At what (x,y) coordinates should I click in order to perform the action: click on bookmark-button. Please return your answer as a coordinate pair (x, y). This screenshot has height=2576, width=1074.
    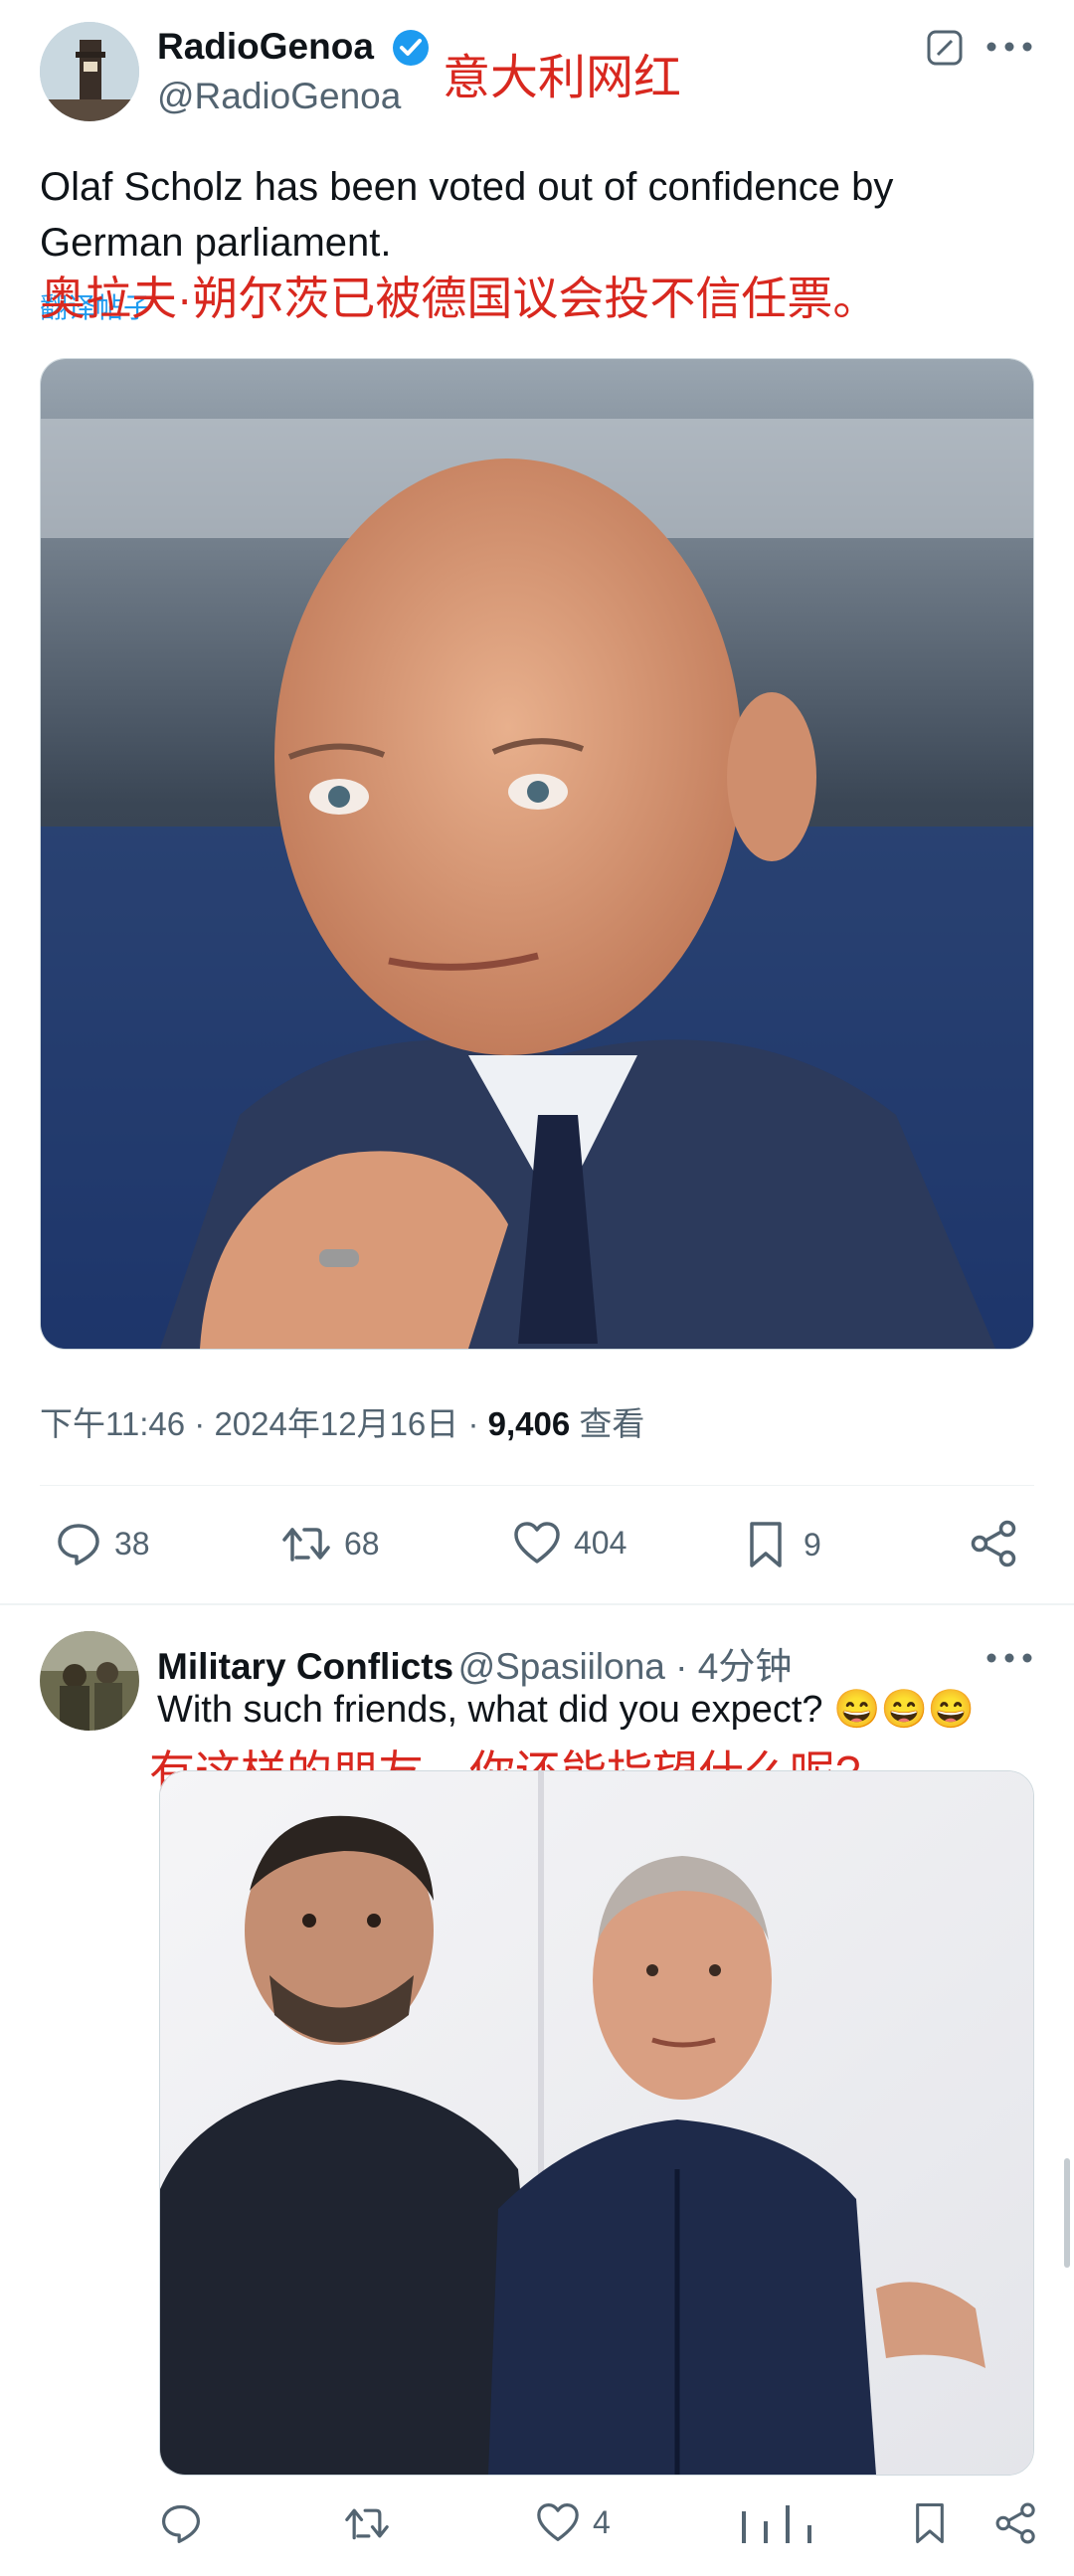
    Looking at the image, I should click on (930, 2525).